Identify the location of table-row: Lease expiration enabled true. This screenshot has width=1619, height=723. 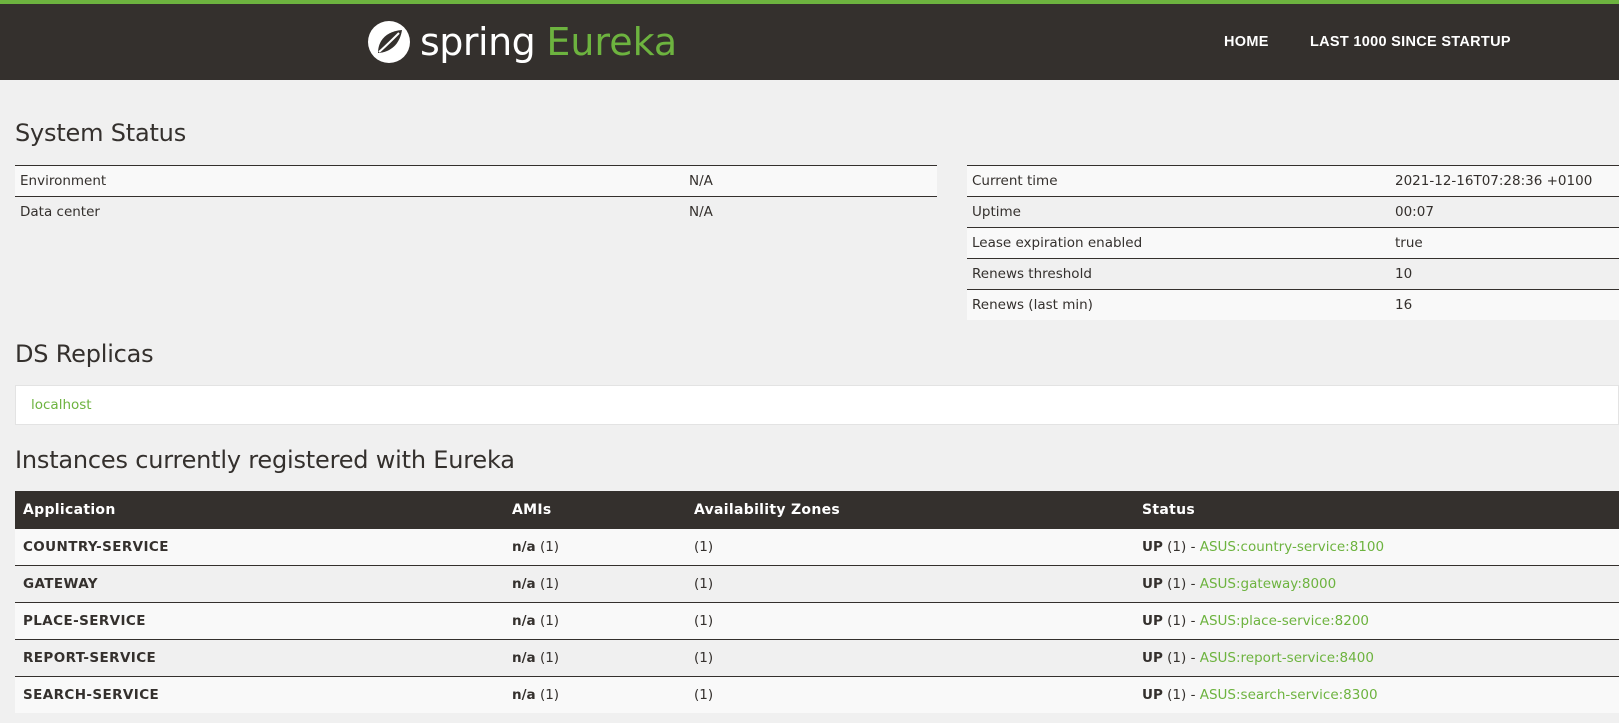
(1293, 243).